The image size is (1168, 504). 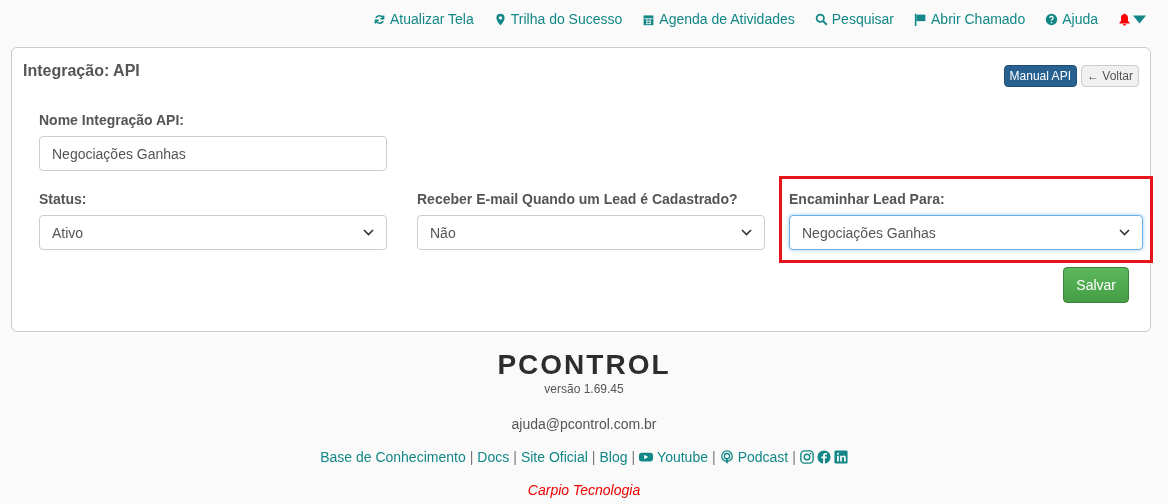 I want to click on instagram-icon, so click(x=806, y=457).